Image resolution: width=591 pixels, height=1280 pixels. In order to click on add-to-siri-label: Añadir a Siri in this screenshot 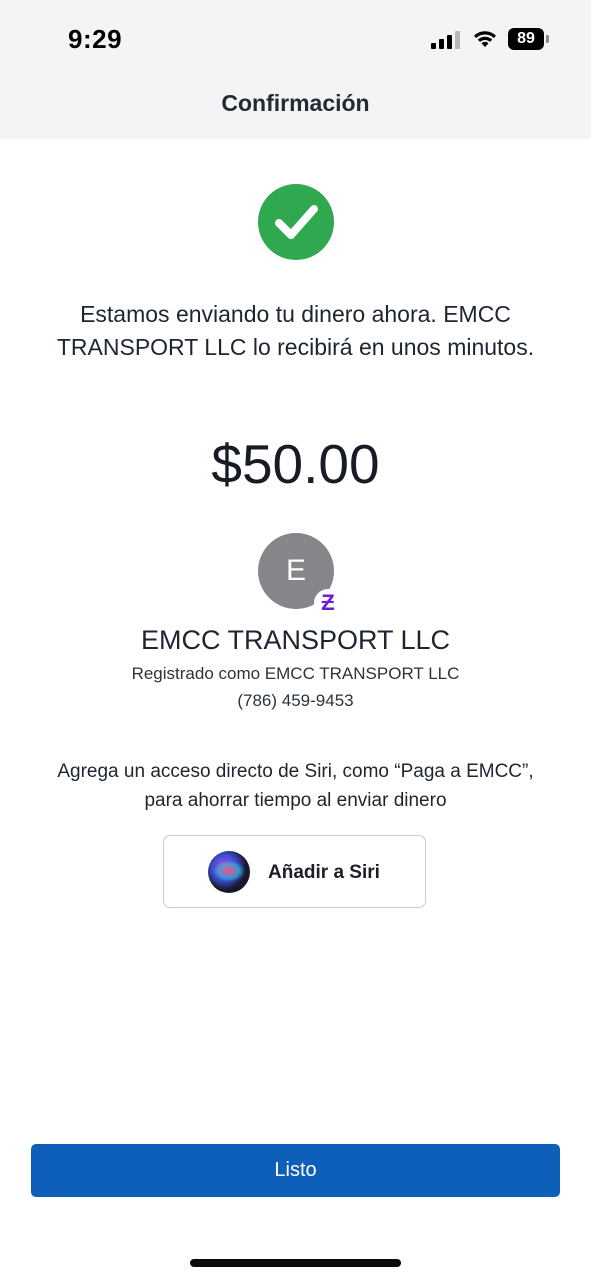, I will do `click(324, 872)`.